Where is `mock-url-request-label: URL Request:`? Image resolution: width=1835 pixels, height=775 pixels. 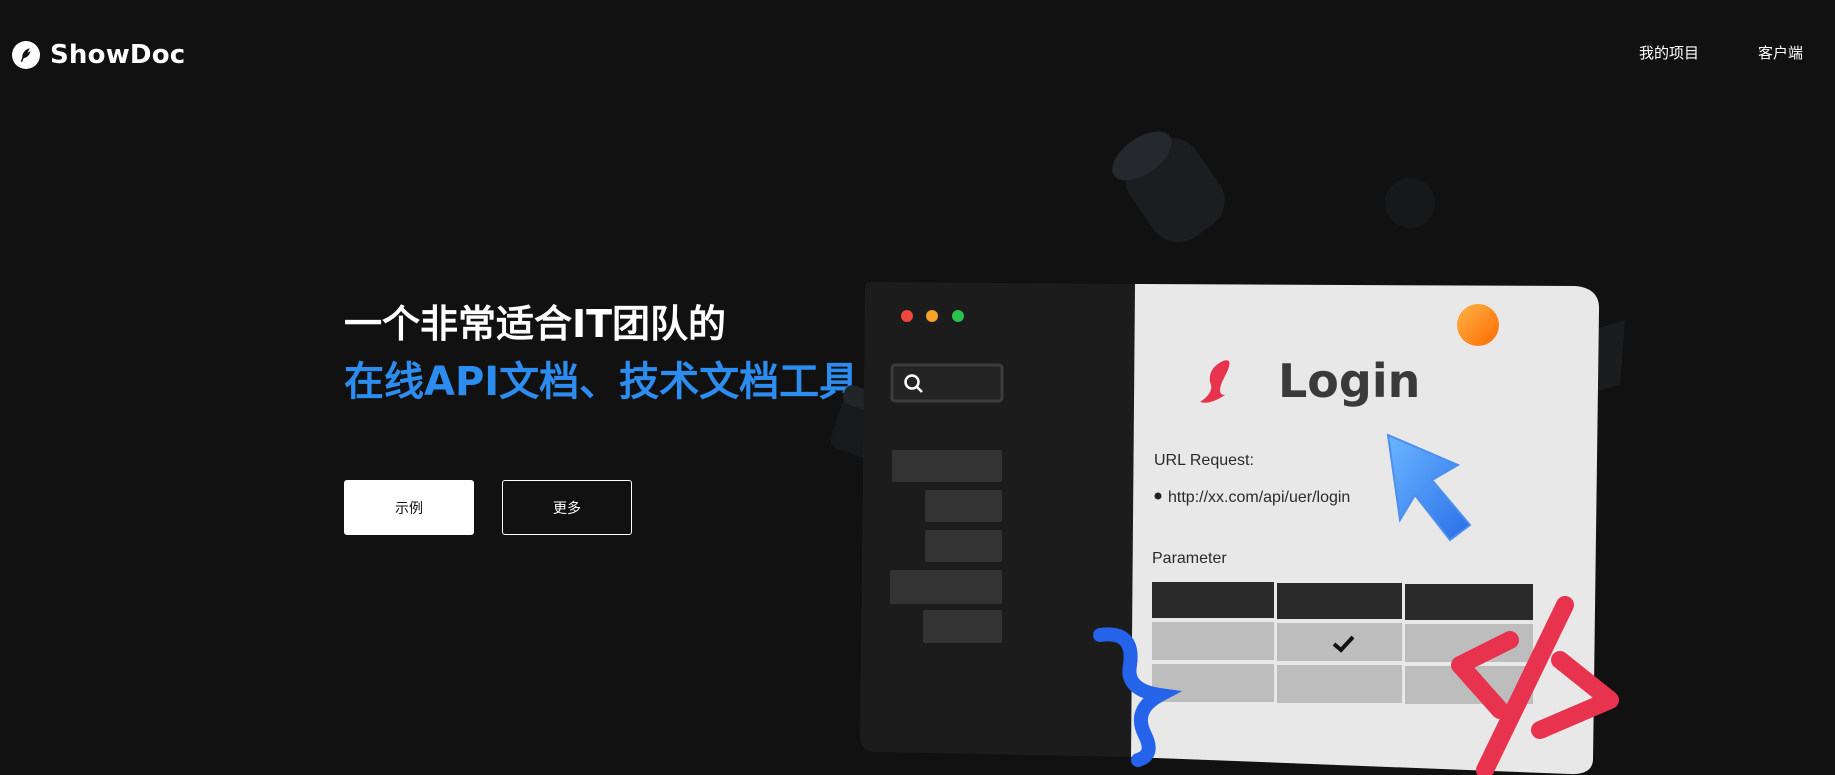
mock-url-request-label: URL Request: is located at coordinates (1204, 460).